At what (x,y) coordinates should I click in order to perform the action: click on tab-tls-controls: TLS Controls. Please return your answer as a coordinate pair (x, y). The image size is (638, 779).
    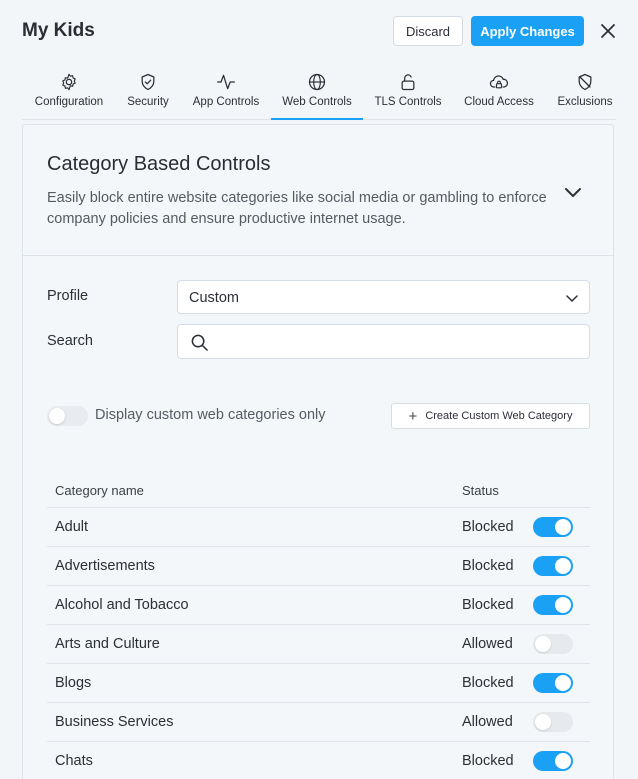
    Looking at the image, I should click on (408, 91).